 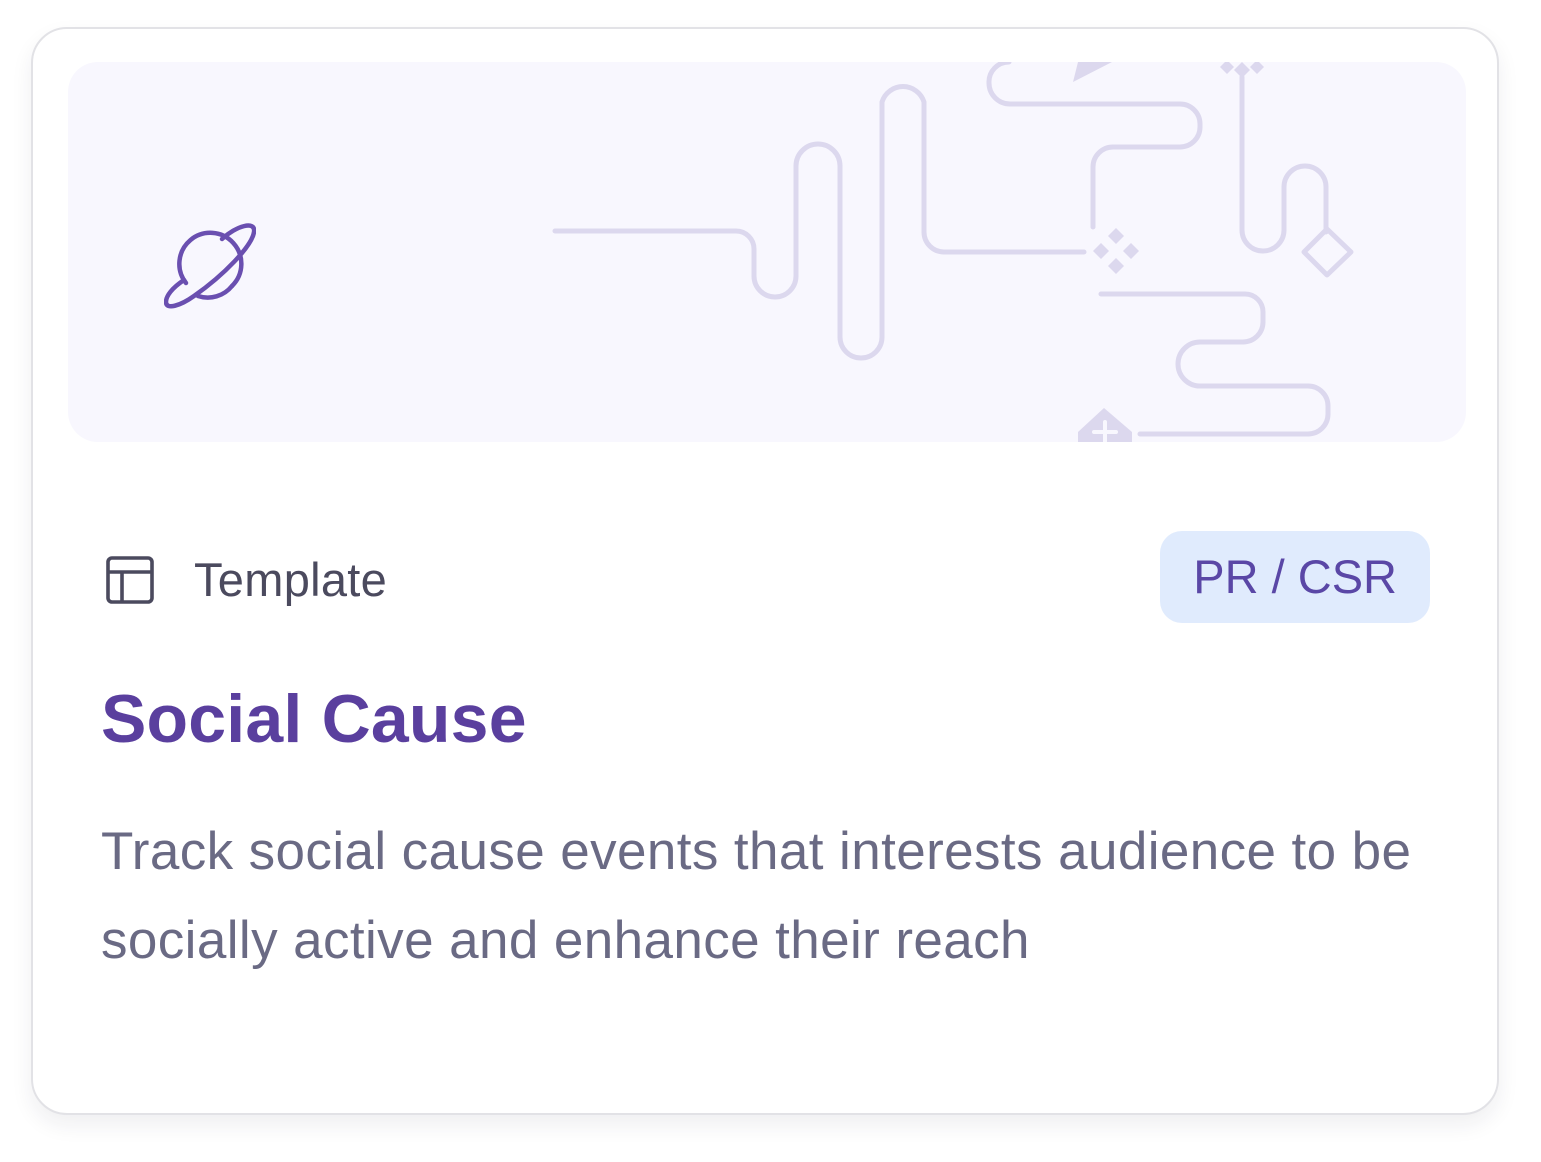 What do you see at coordinates (130, 580) in the screenshot?
I see `template-layout-icon` at bounding box center [130, 580].